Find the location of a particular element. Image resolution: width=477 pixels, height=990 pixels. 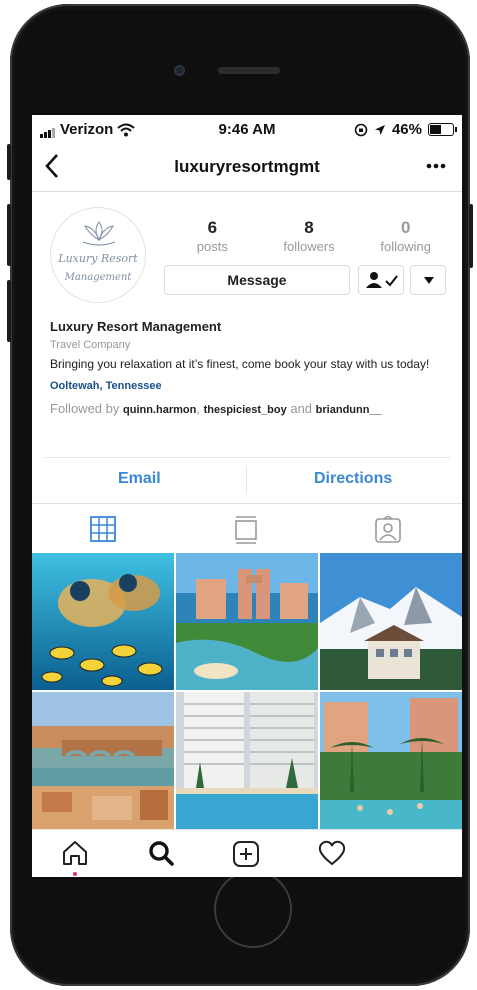

following-label: following is located at coordinates (405, 246).